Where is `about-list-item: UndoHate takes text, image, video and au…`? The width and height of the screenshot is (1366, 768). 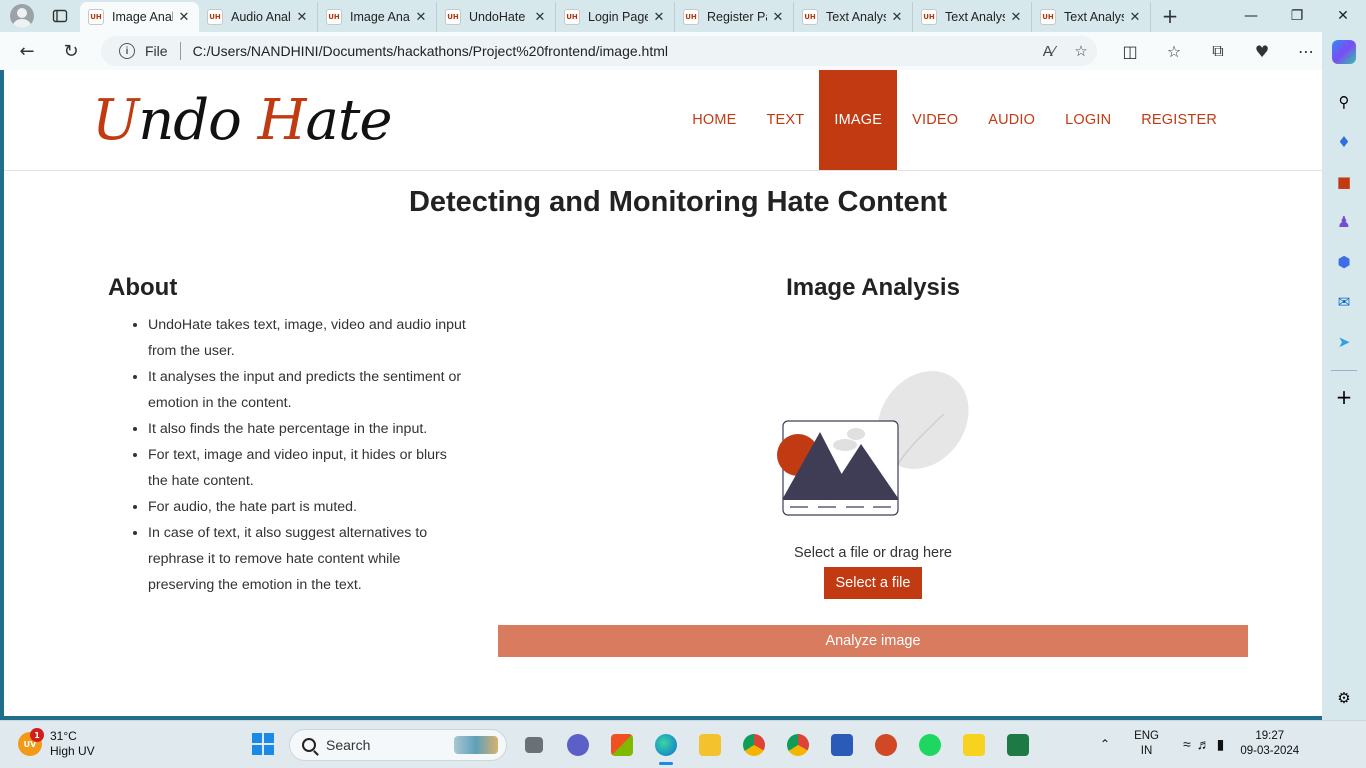
about-list-item: UndoHate takes text, image, video and au… is located at coordinates (308, 338).